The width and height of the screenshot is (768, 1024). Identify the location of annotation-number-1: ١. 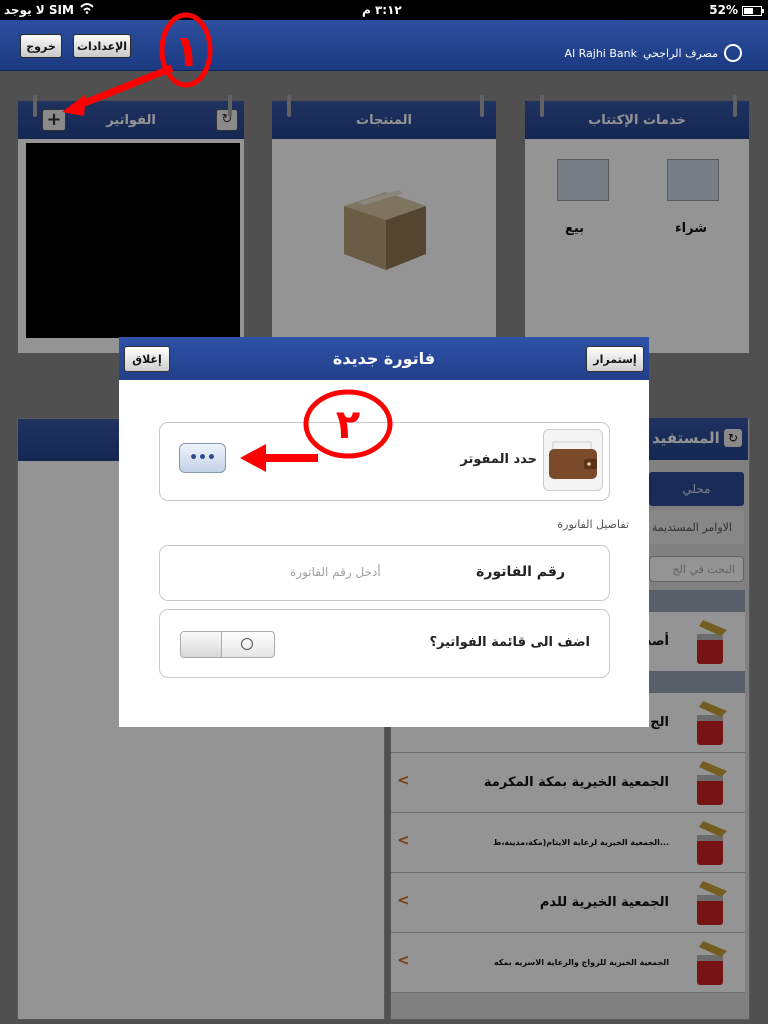
(187, 51).